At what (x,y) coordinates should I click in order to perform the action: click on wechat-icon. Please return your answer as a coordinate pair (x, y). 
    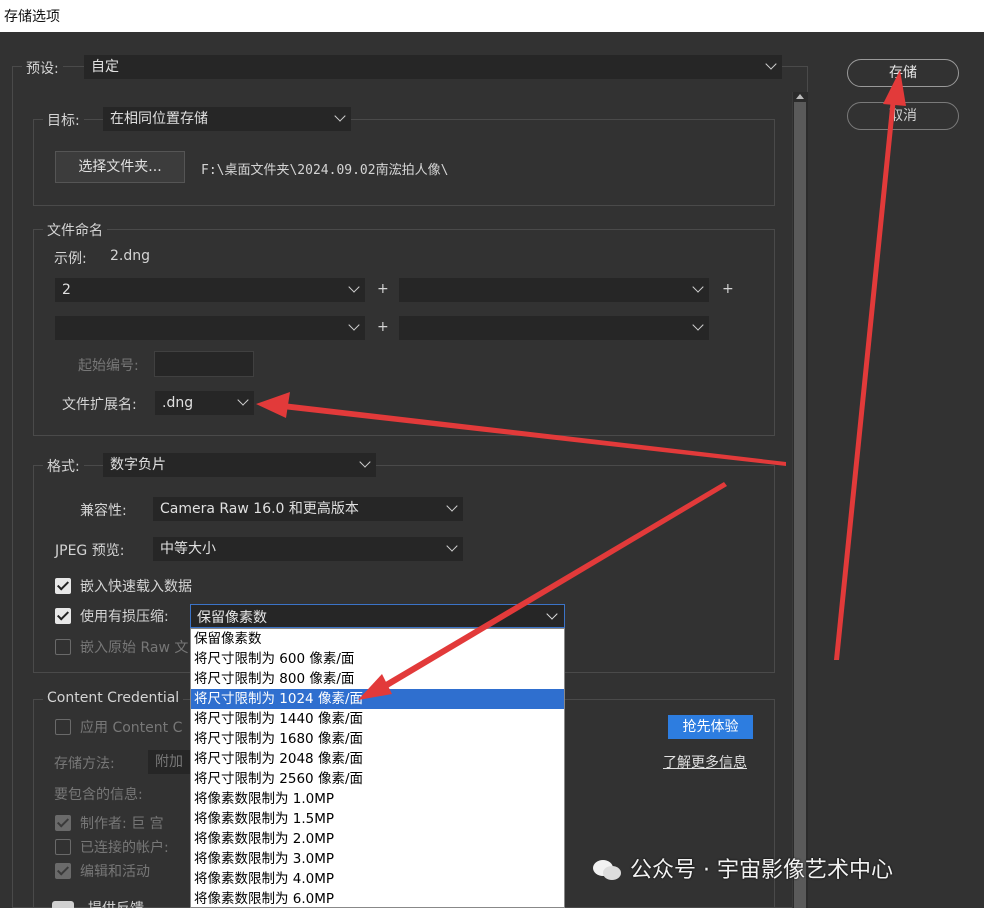
    Looking at the image, I should click on (607, 870).